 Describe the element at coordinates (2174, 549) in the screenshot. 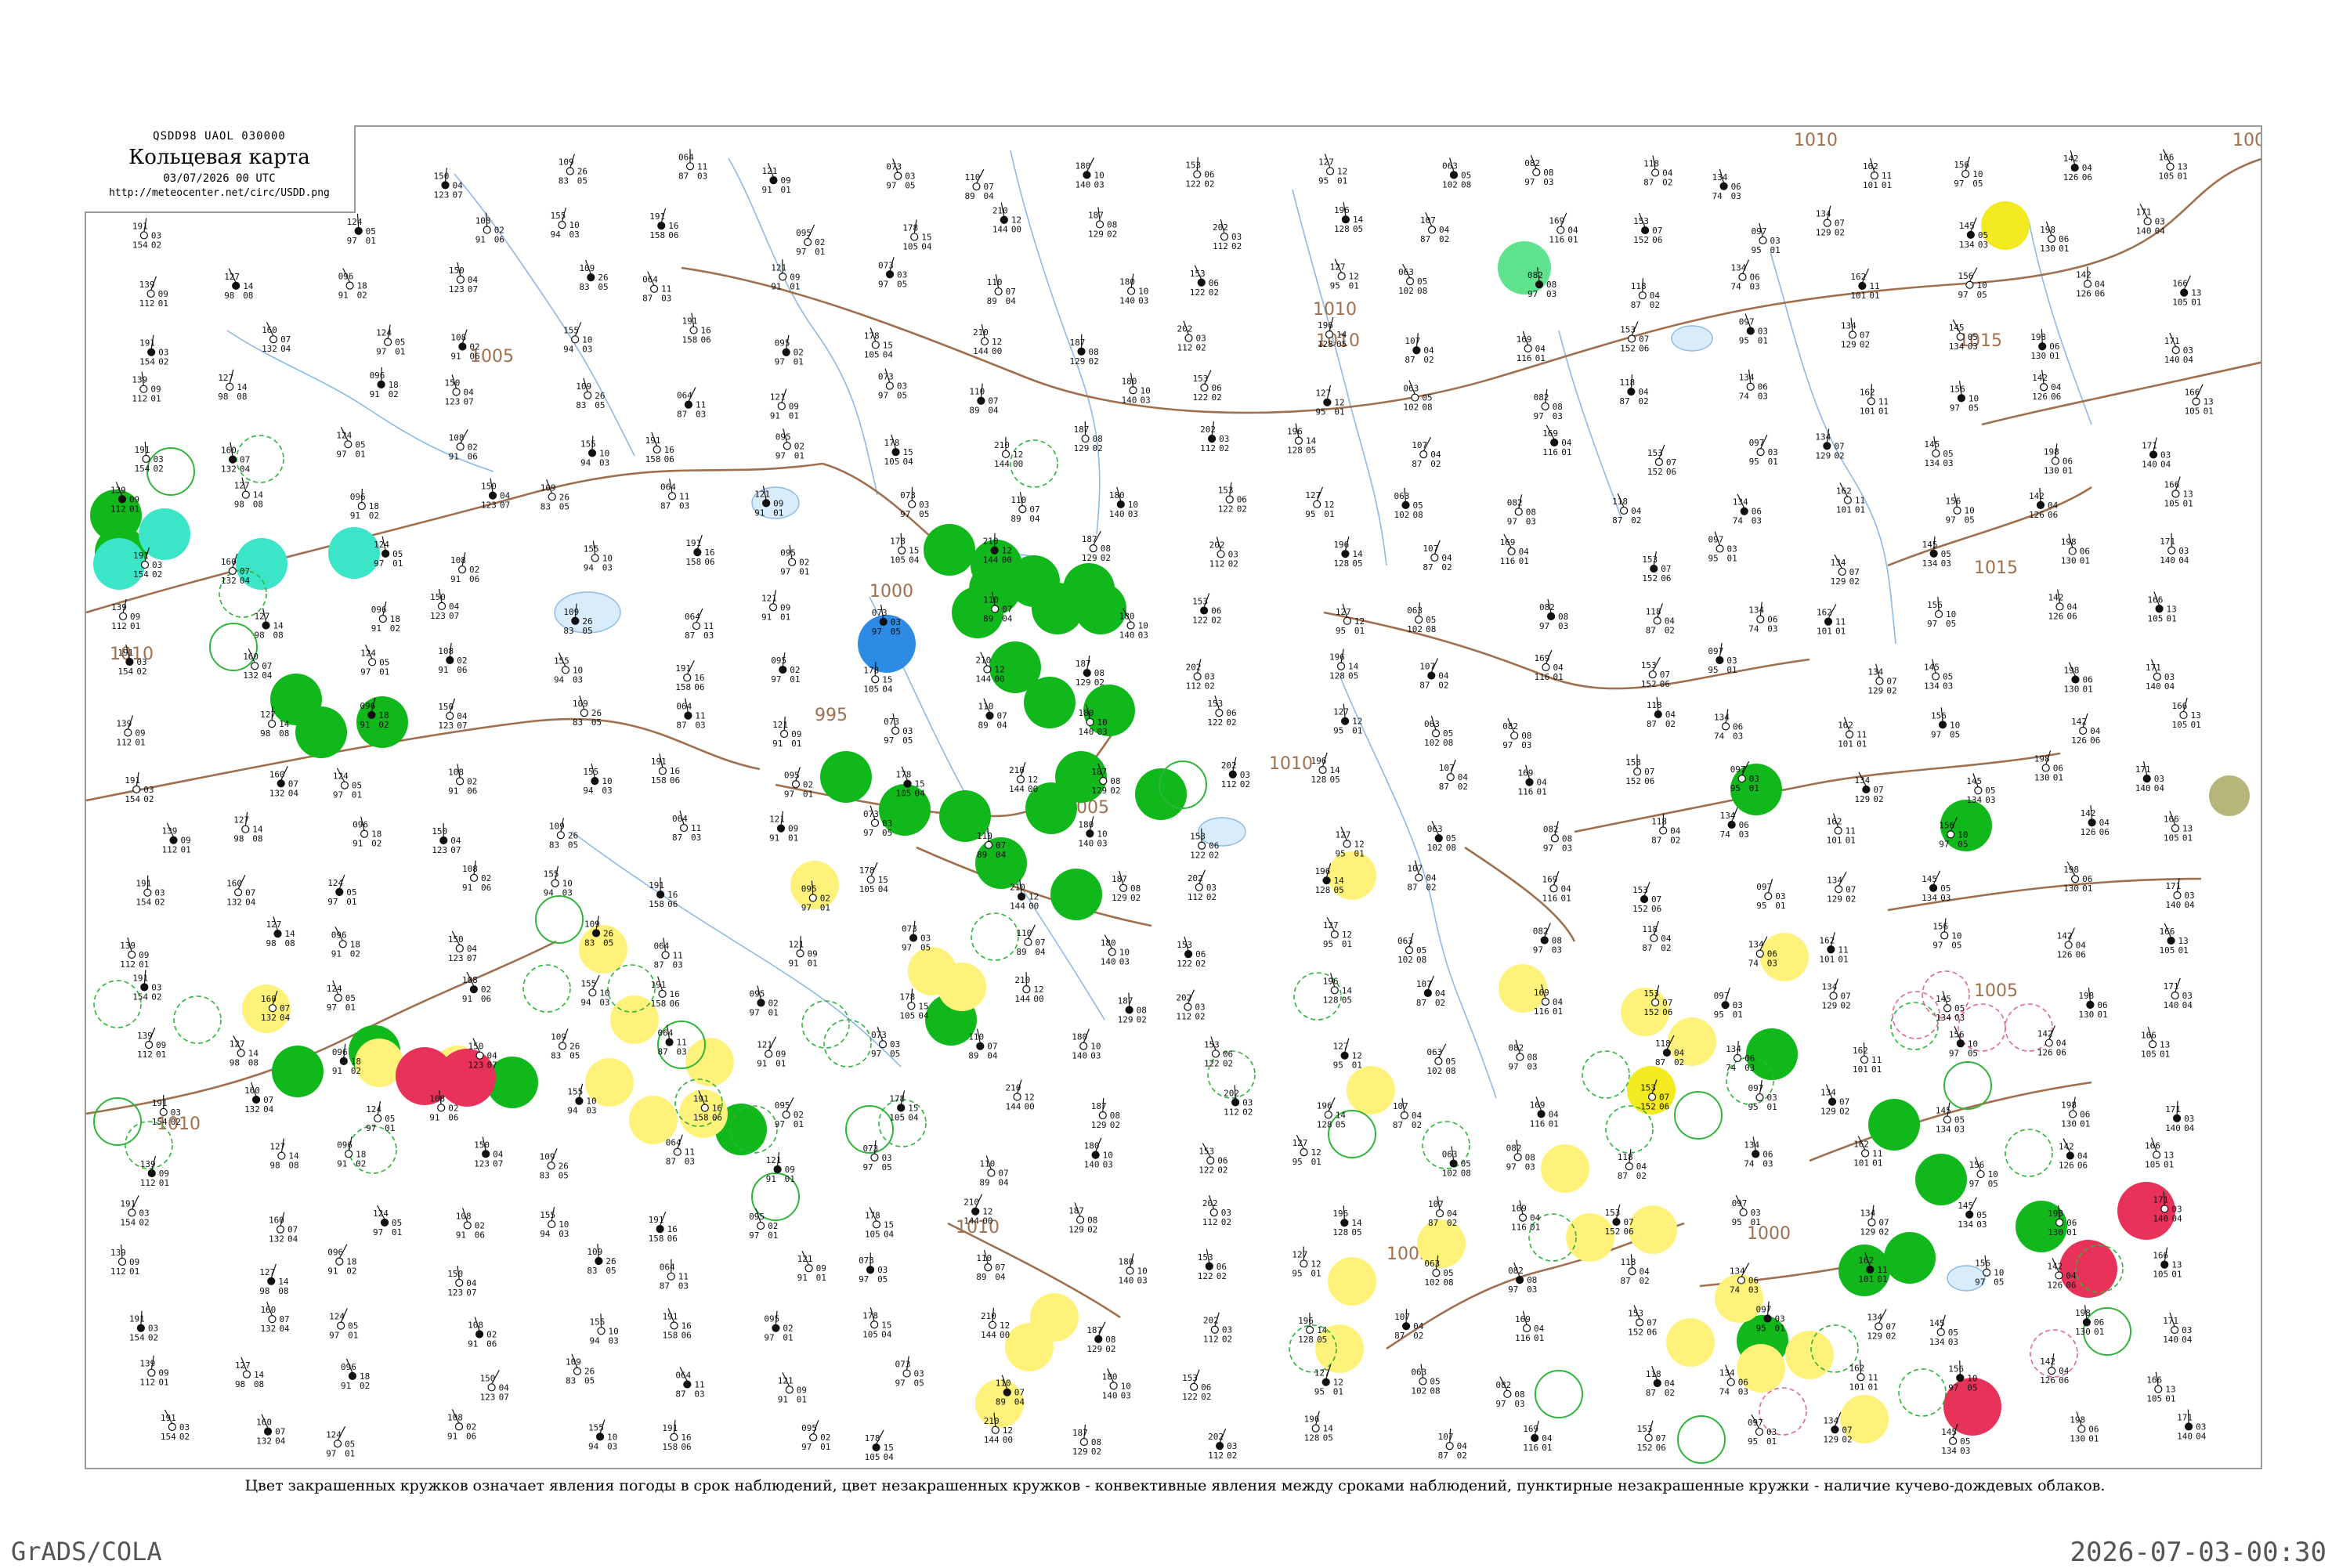

I see `station-plot: 1710314004` at that location.